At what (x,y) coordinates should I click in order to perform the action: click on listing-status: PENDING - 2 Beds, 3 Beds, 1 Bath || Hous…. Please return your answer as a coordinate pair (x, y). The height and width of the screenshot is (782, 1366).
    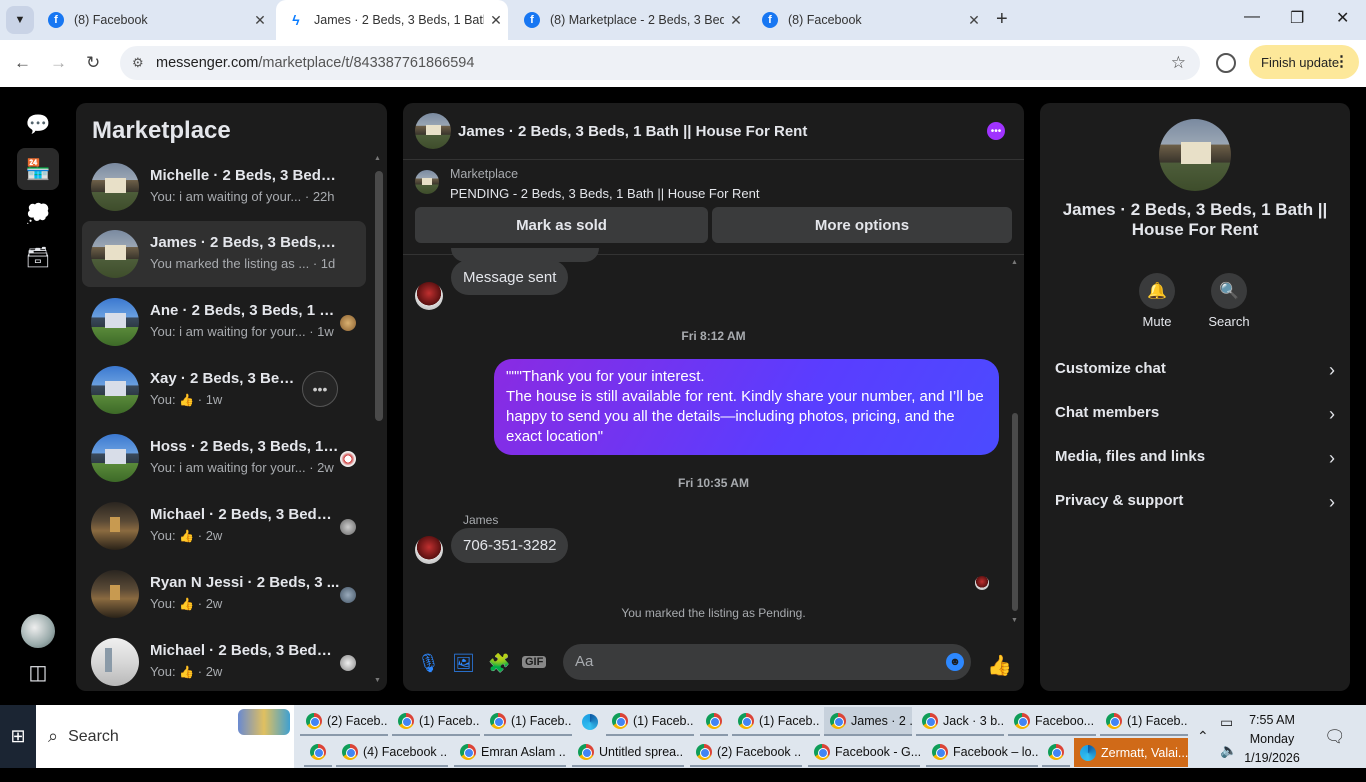
    Looking at the image, I should click on (605, 193).